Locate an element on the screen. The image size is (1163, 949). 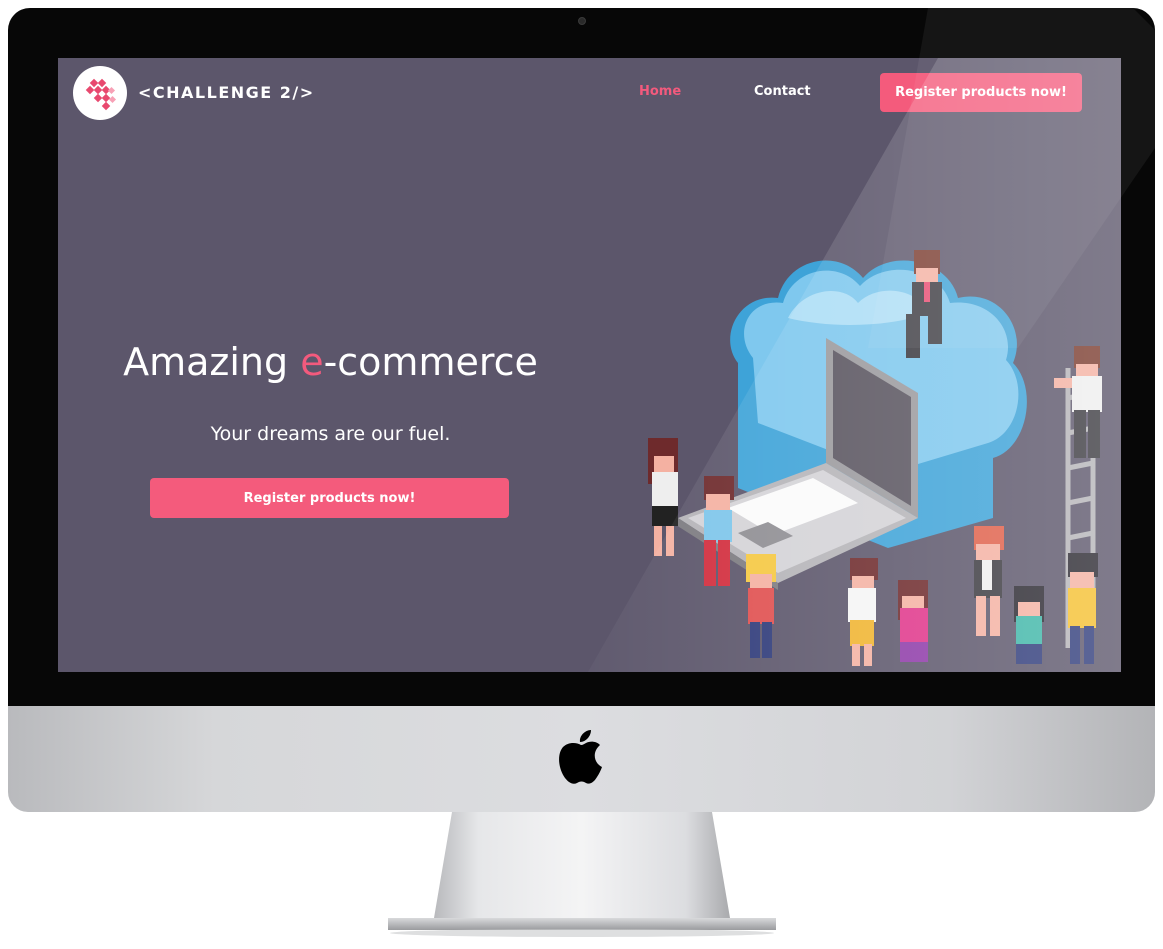
monitor-stand is located at coordinates (582, 874).